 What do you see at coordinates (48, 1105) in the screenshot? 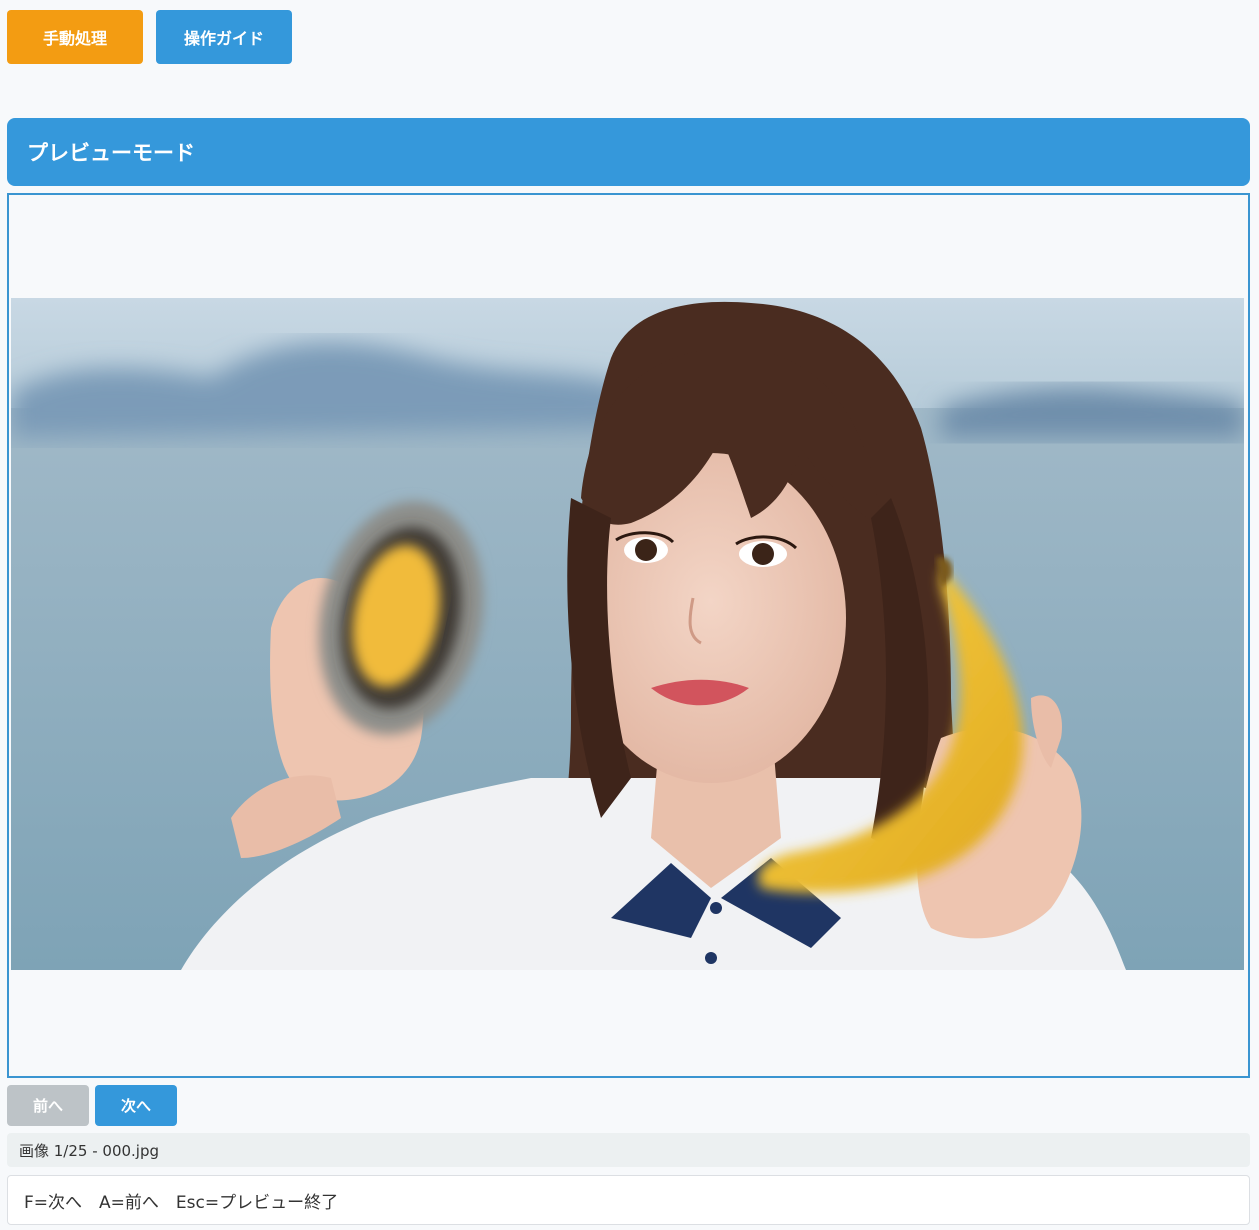
I see `previous-button: 前へ` at bounding box center [48, 1105].